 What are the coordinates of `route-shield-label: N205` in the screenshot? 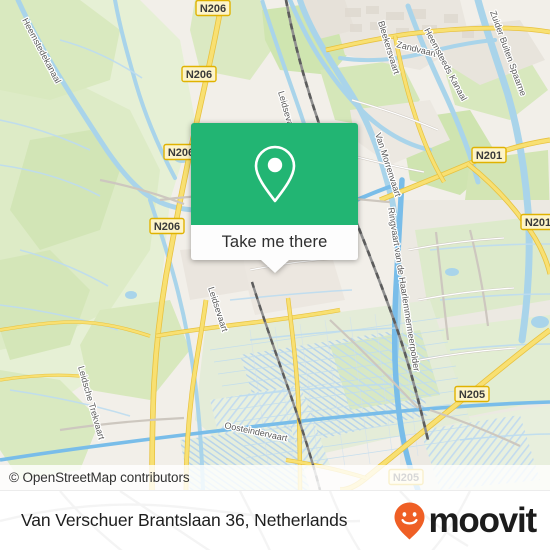 It's located at (472, 395).